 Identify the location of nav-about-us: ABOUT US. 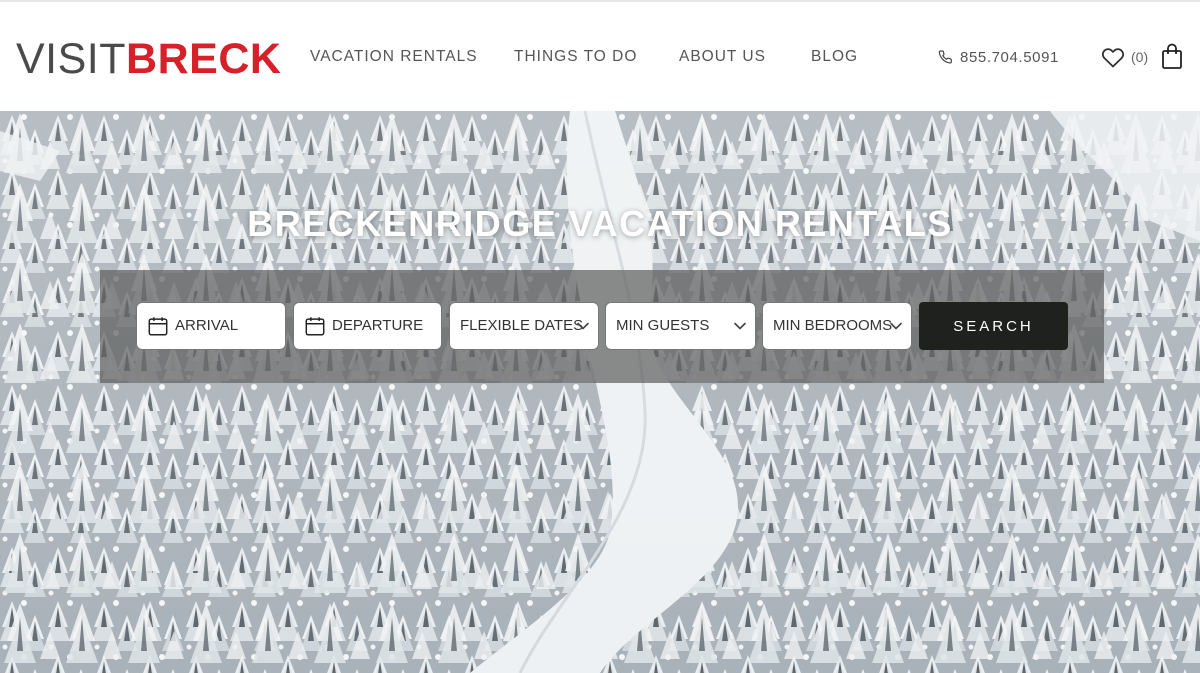
(722, 57).